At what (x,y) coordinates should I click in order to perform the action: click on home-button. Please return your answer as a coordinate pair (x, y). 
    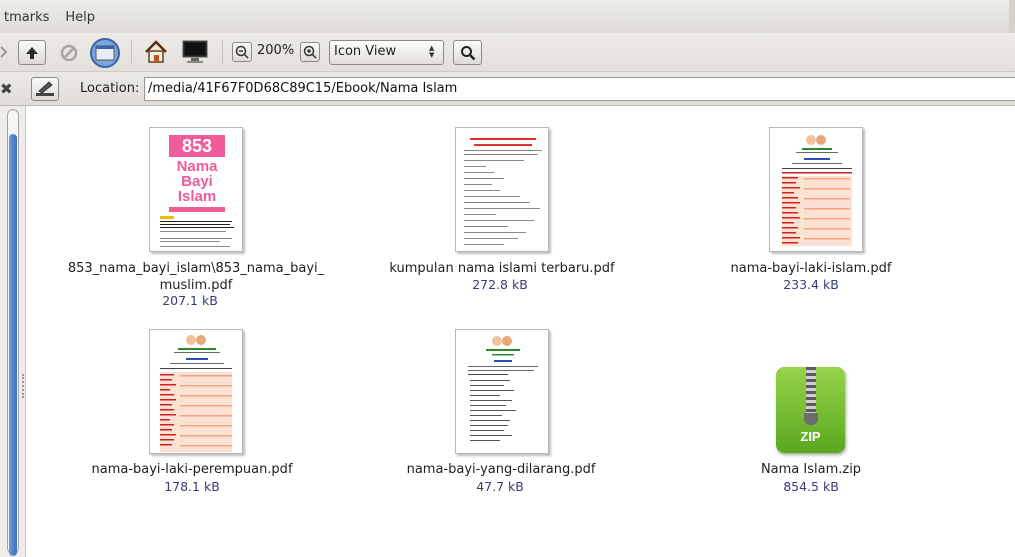
    Looking at the image, I should click on (156, 52).